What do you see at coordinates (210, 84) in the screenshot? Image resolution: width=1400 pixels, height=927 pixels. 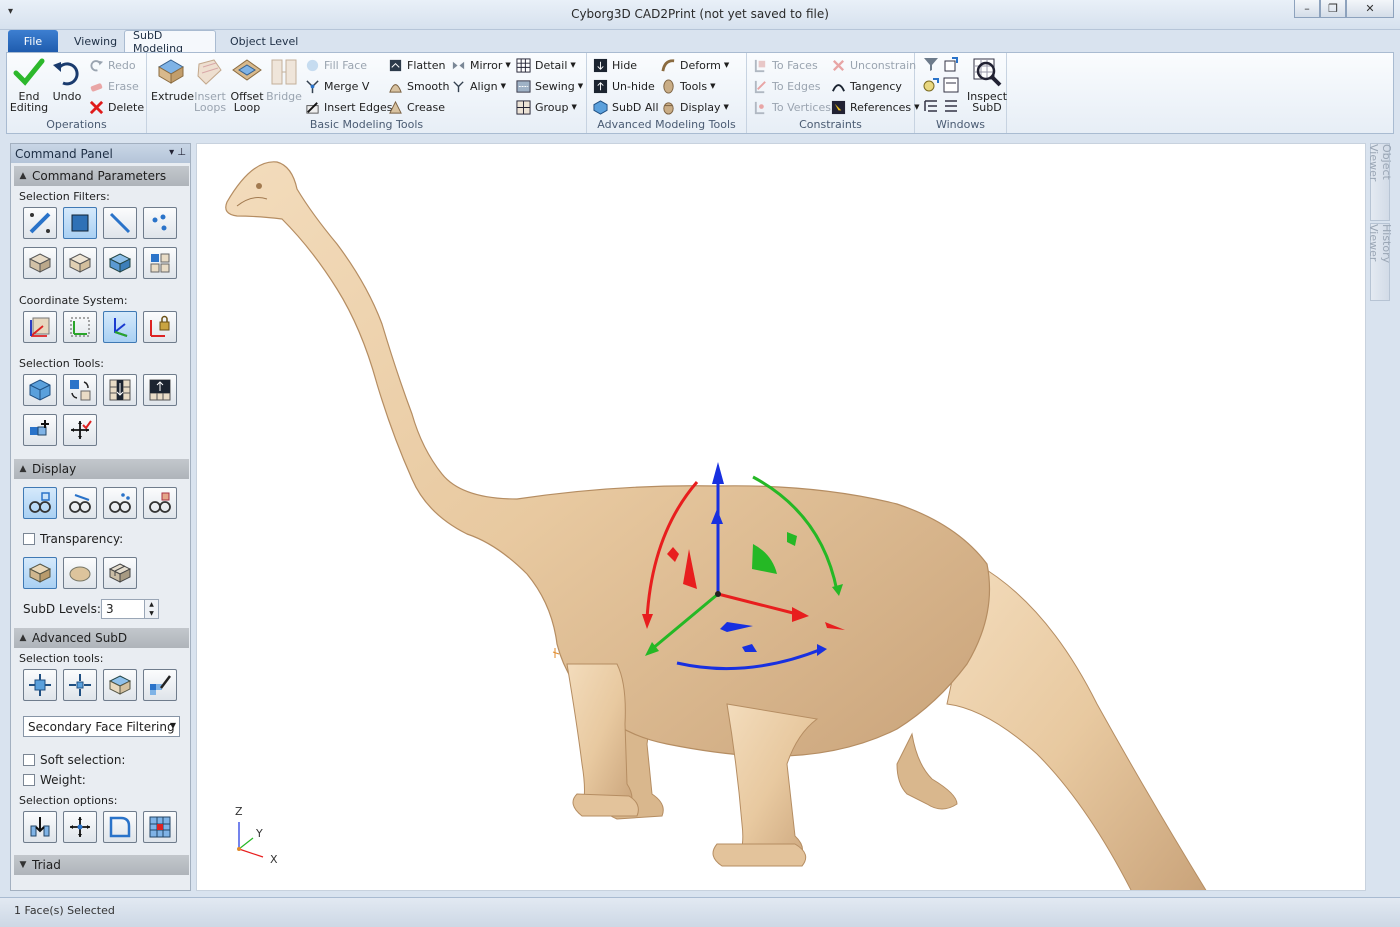 I see `insert-loops-button: Insert Loops` at bounding box center [210, 84].